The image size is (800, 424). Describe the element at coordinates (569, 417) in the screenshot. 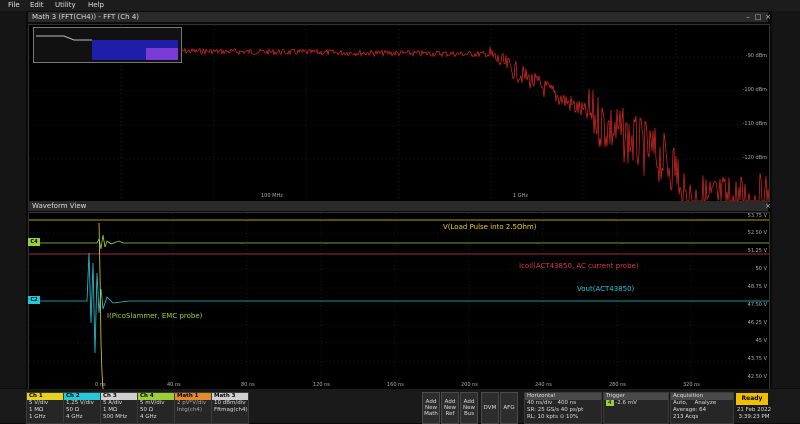

I see `horizontal-position: ⊙ 10%` at that location.